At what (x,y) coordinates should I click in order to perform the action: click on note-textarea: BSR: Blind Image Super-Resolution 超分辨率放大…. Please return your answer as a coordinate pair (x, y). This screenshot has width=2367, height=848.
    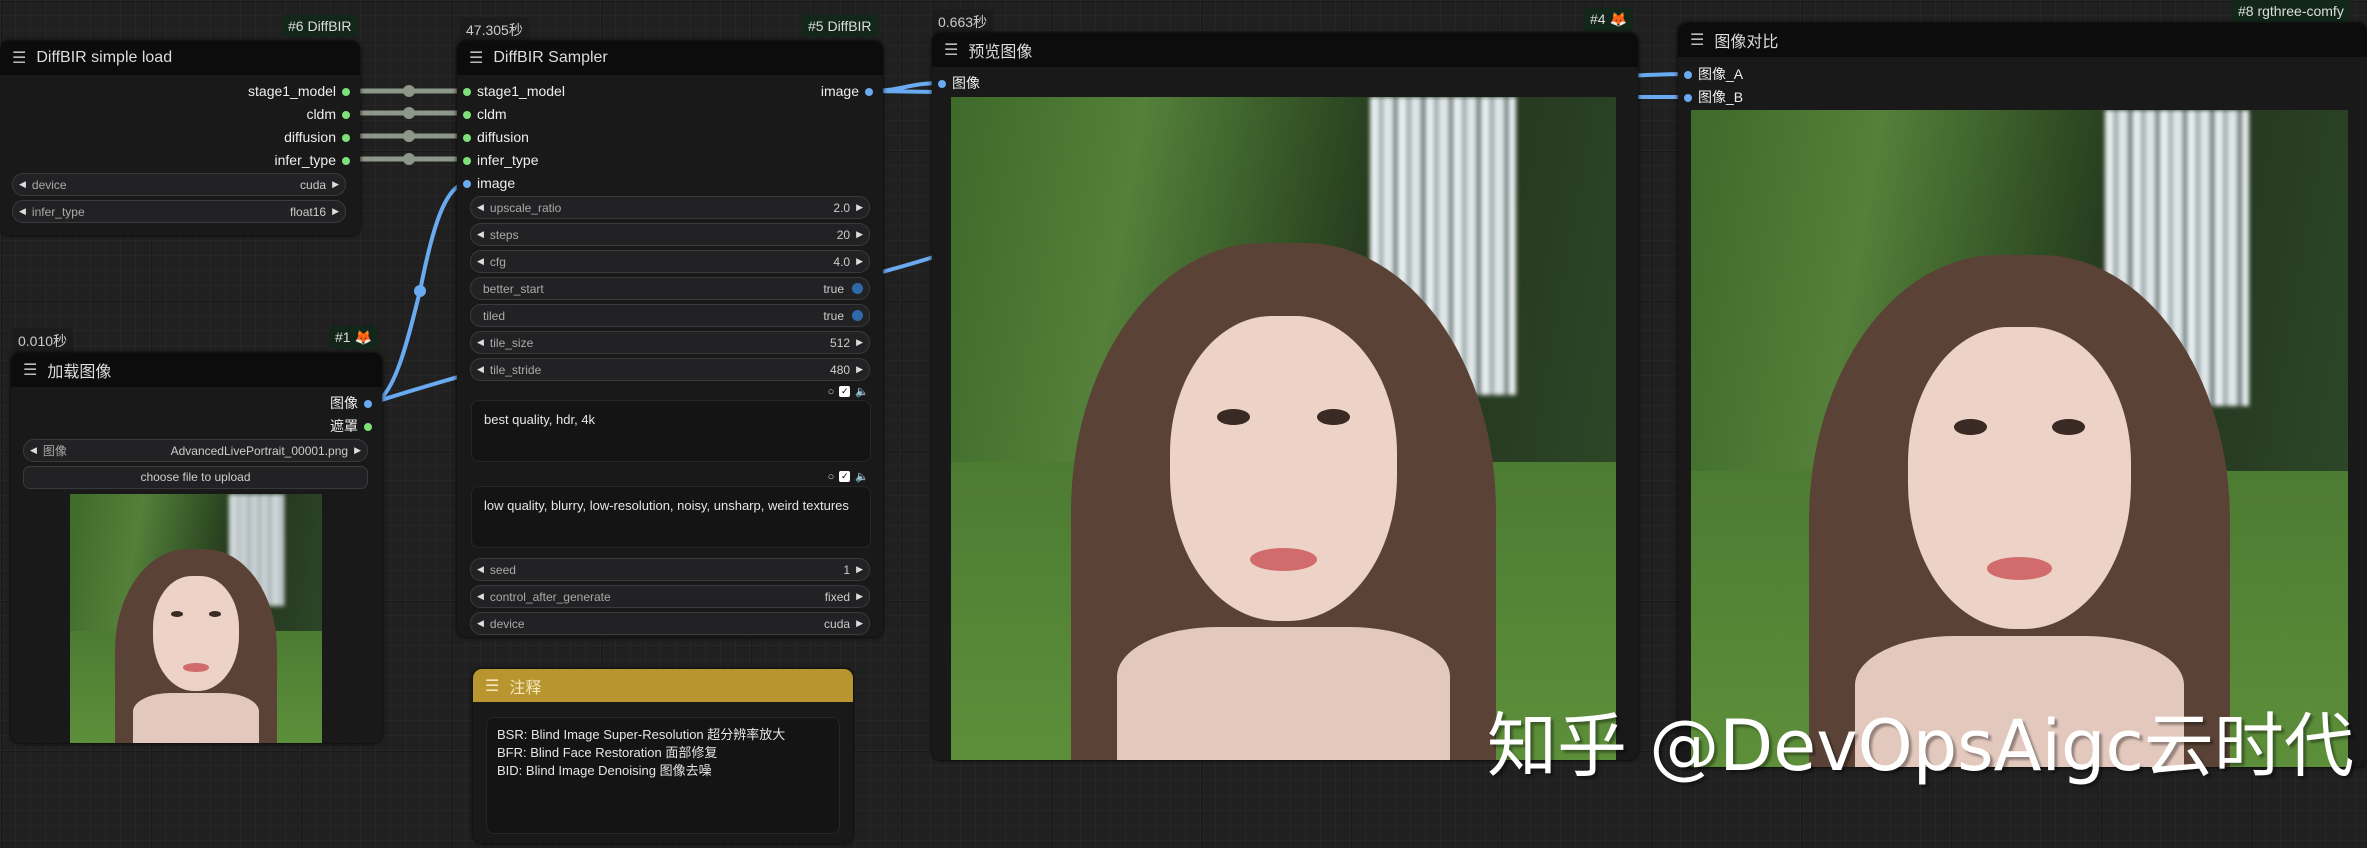
    Looking at the image, I should click on (663, 775).